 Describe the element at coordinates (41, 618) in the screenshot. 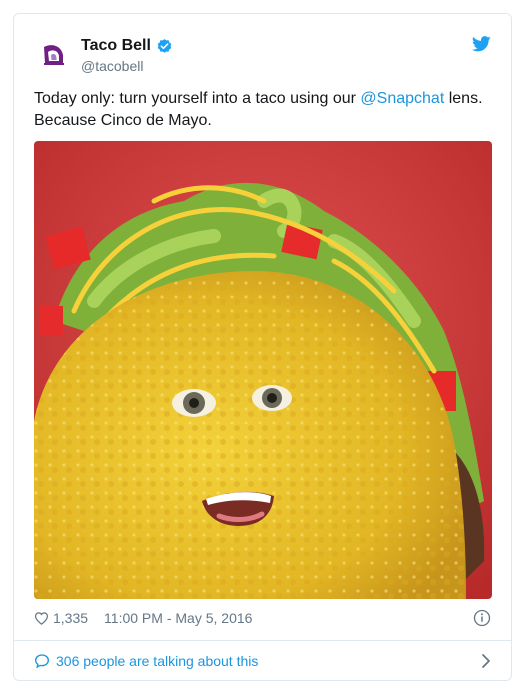

I see `heart-icon` at that location.